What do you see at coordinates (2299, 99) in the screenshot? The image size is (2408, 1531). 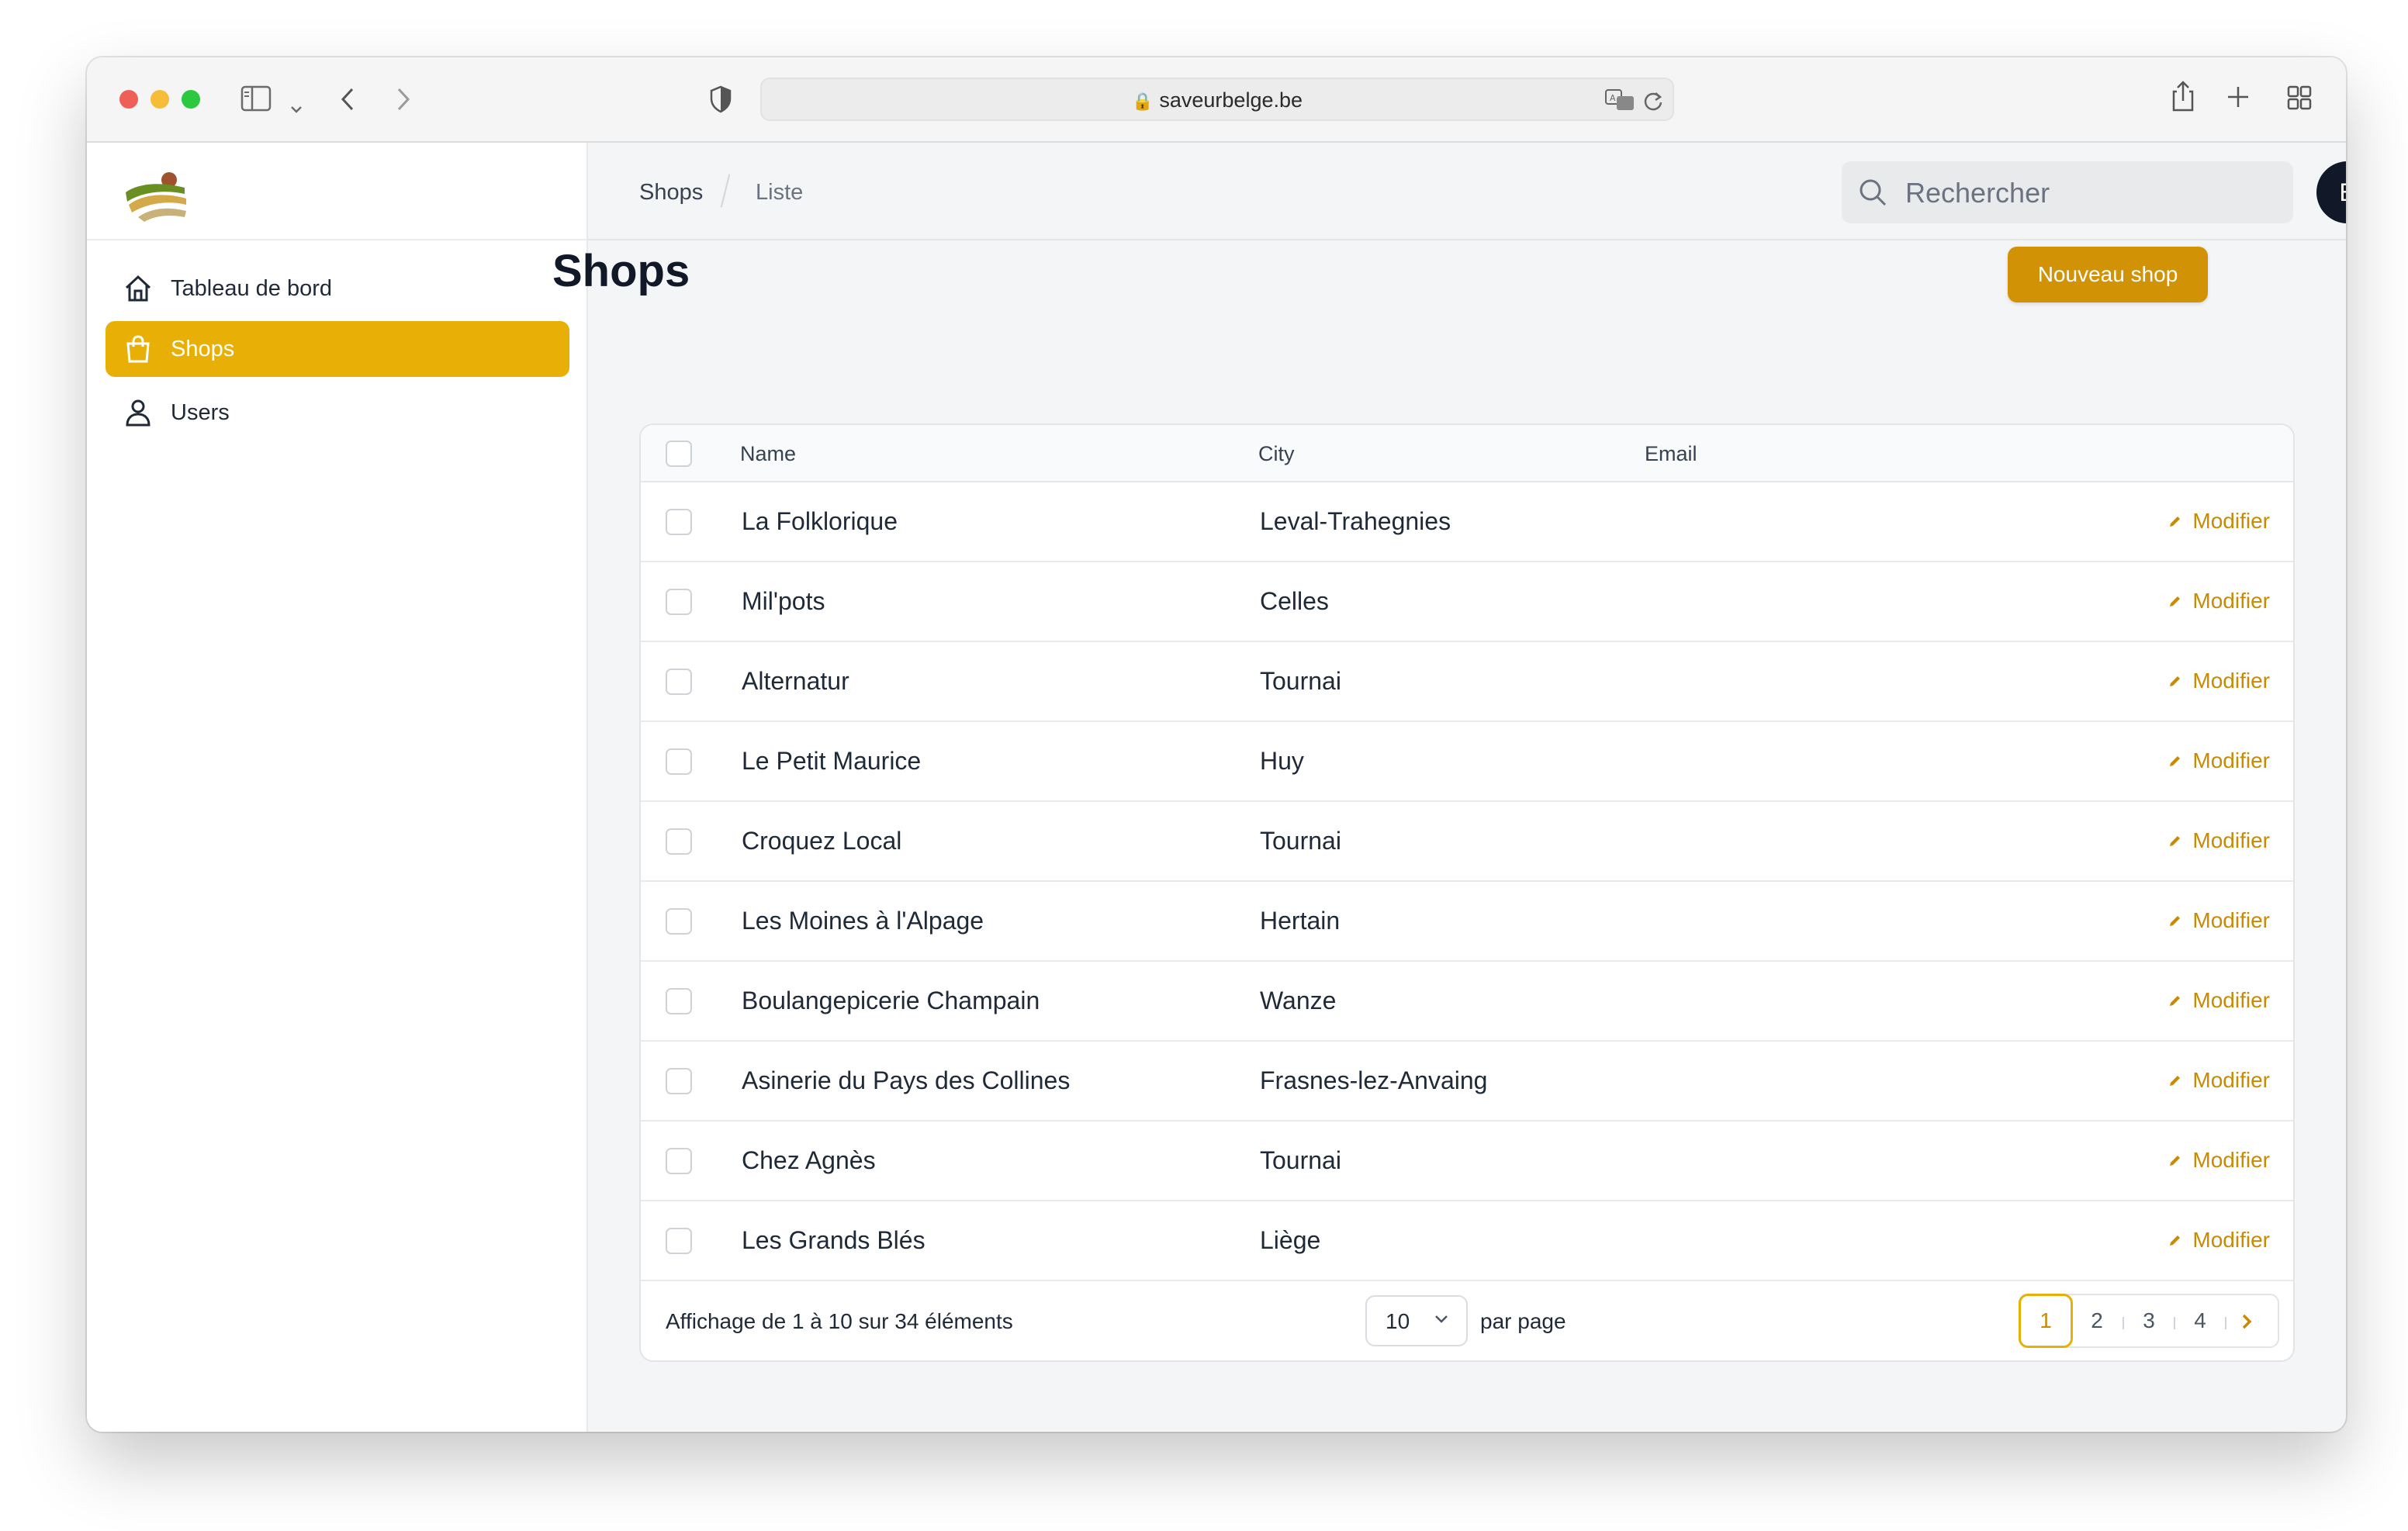 I see `tab-overview-icon` at bounding box center [2299, 99].